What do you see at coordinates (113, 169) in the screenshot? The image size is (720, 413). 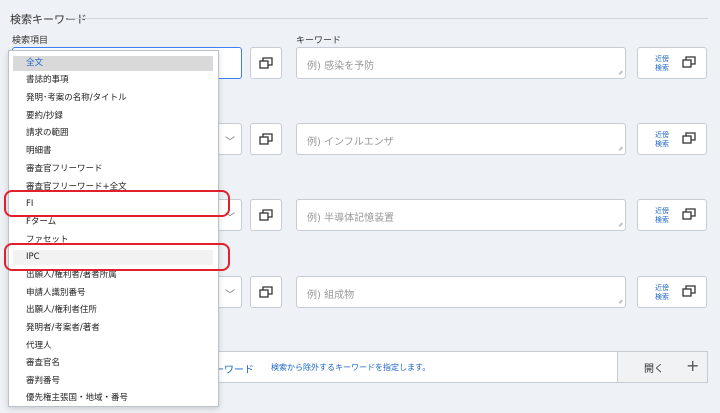 I see `dropdown-item: 審査官フリーワード` at bounding box center [113, 169].